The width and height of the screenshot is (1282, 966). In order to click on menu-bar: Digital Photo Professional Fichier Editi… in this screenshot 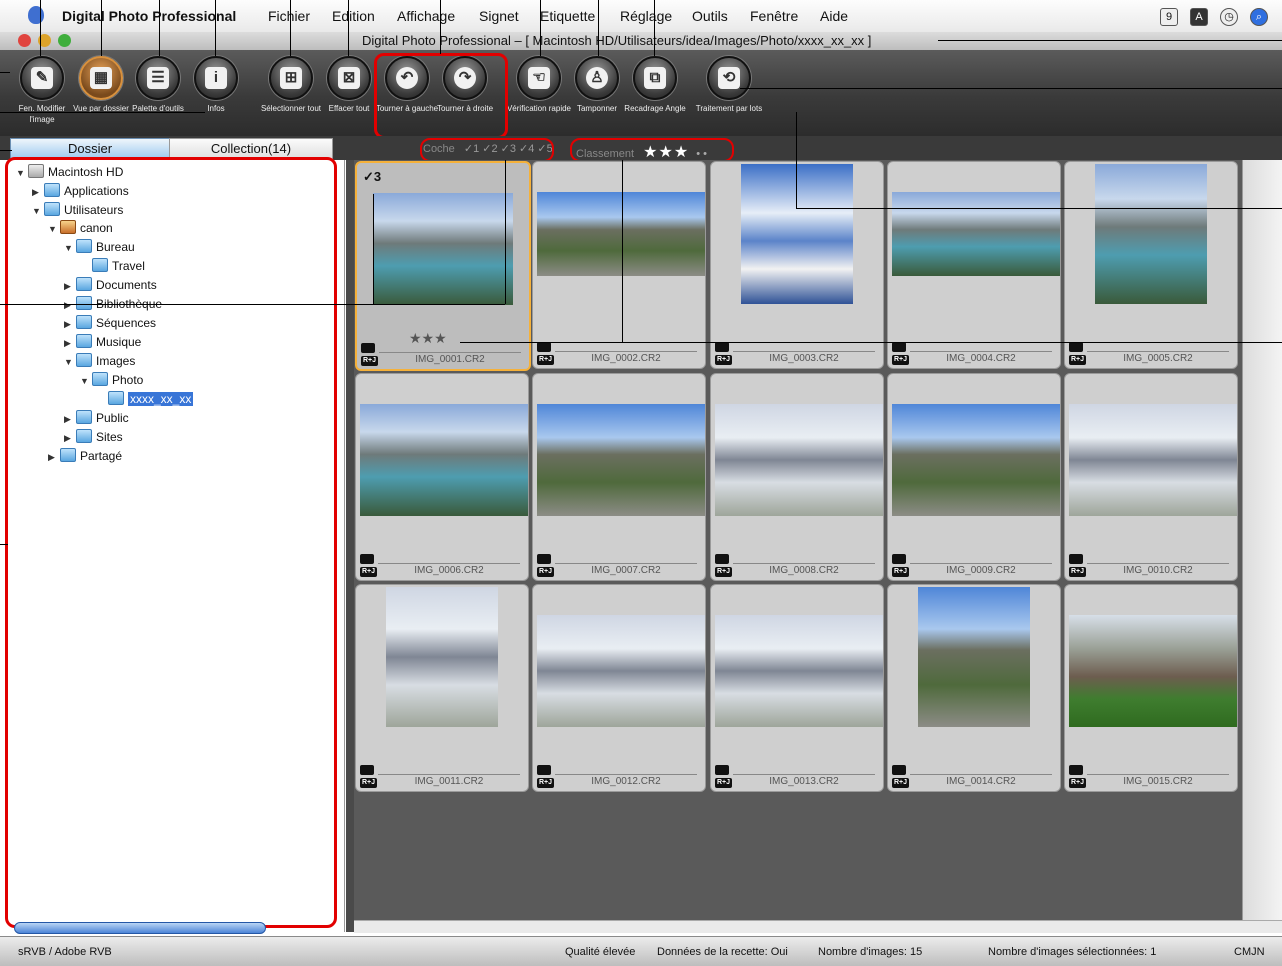, I will do `click(641, 16)`.